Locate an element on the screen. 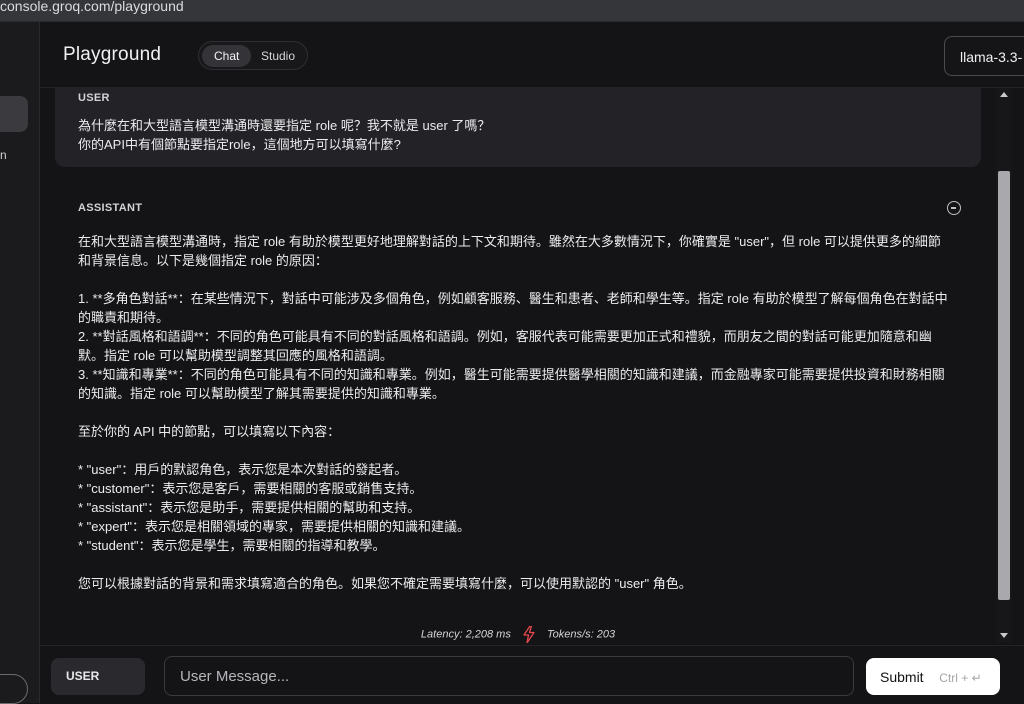  tokens-label: Tokens/s: is located at coordinates (570, 634).